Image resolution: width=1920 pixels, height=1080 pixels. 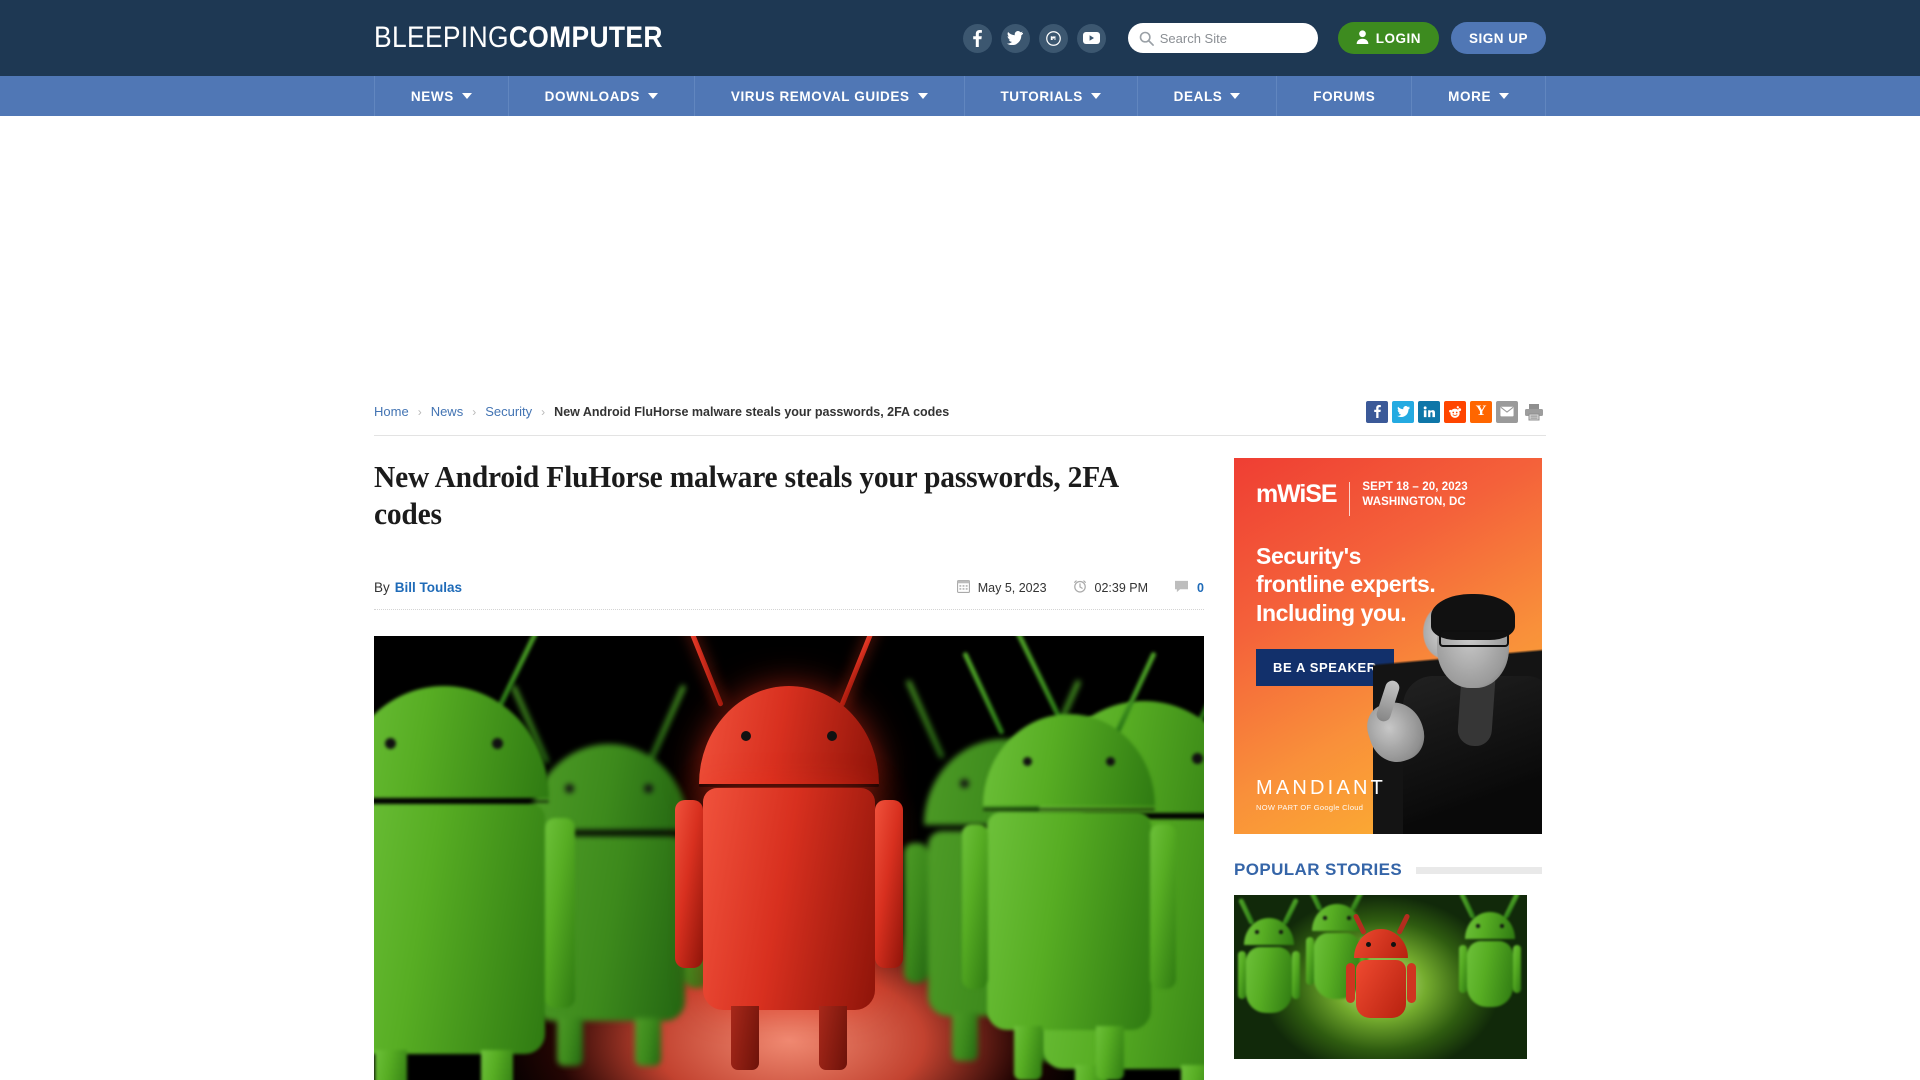 I want to click on publish-date: May 5, 2023, so click(x=1001, y=587).